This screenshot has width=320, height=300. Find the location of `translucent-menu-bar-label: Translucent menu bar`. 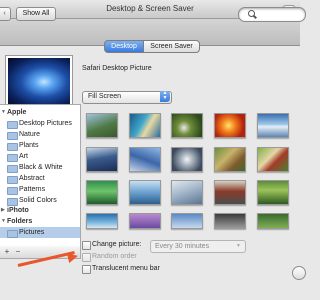

translucent-menu-bar-label: Translucent menu bar is located at coordinates (126, 268).